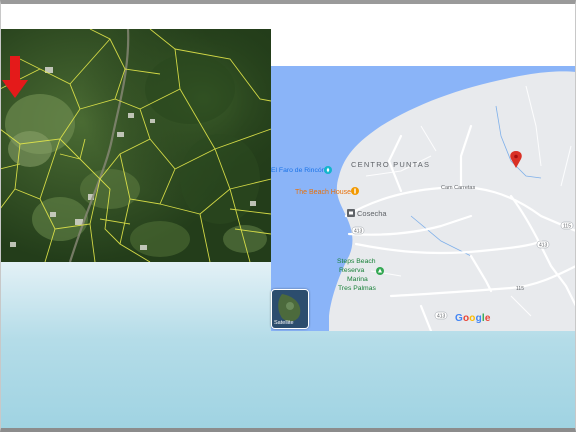  Describe the element at coordinates (290, 309) in the screenshot. I see `satellite-toggle-button: Satellite` at that location.